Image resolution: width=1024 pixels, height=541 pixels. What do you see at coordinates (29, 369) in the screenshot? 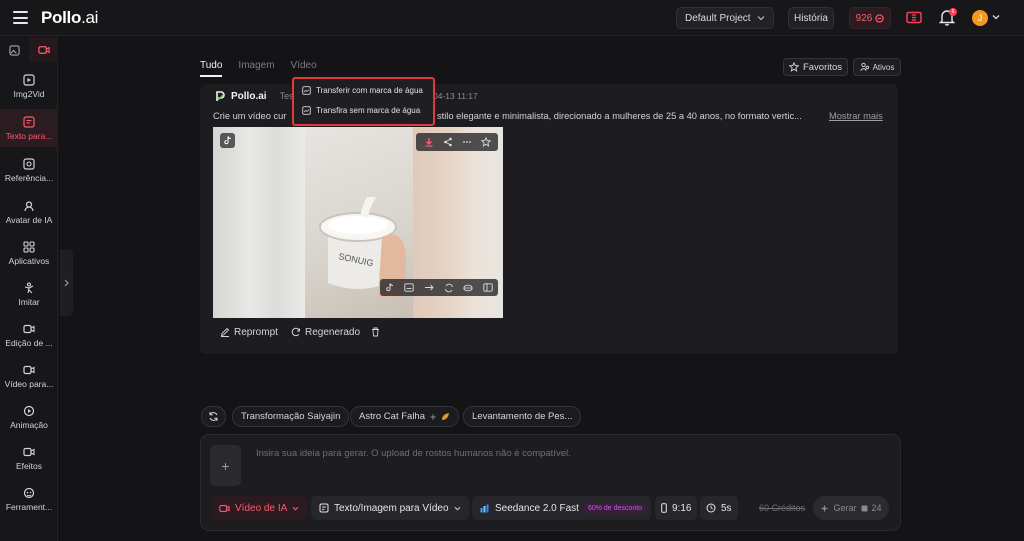
I see `video-to-video-icon` at bounding box center [29, 369].